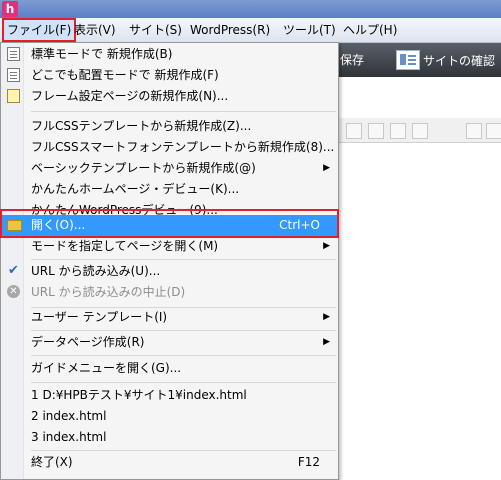  I want to click on menu-item-label: どこでも配置モードで 新規作成(F), so click(125, 75).